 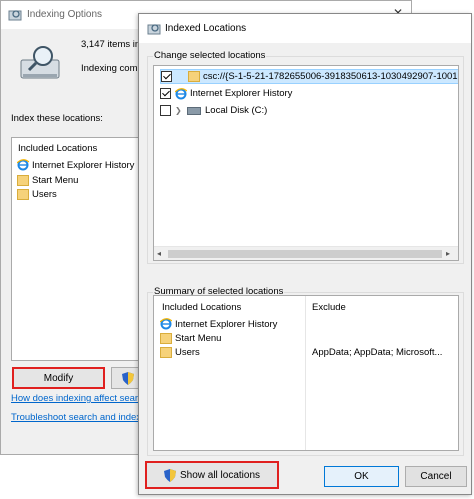 I want to click on cancel-button: Cancel, so click(x=436, y=476).